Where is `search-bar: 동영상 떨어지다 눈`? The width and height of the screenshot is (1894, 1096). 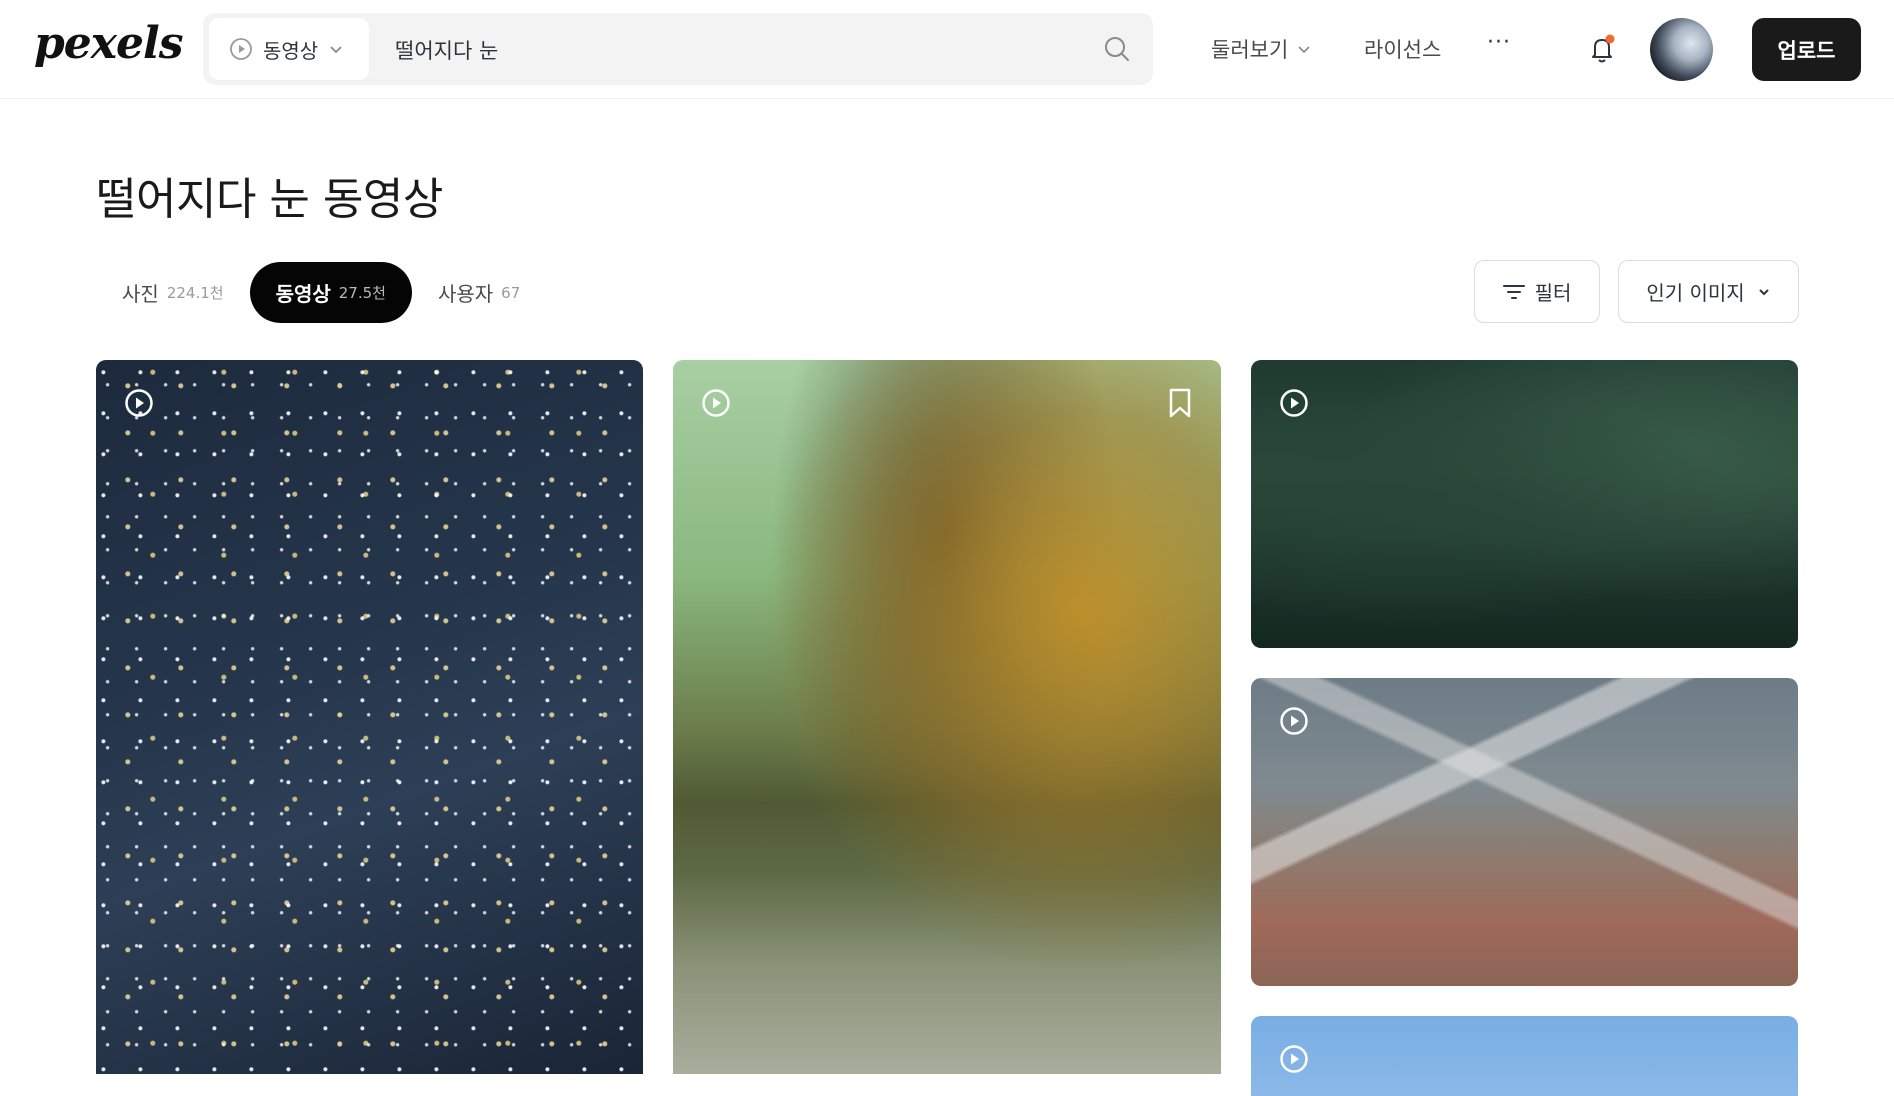 search-bar: 동영상 떨어지다 눈 is located at coordinates (678, 49).